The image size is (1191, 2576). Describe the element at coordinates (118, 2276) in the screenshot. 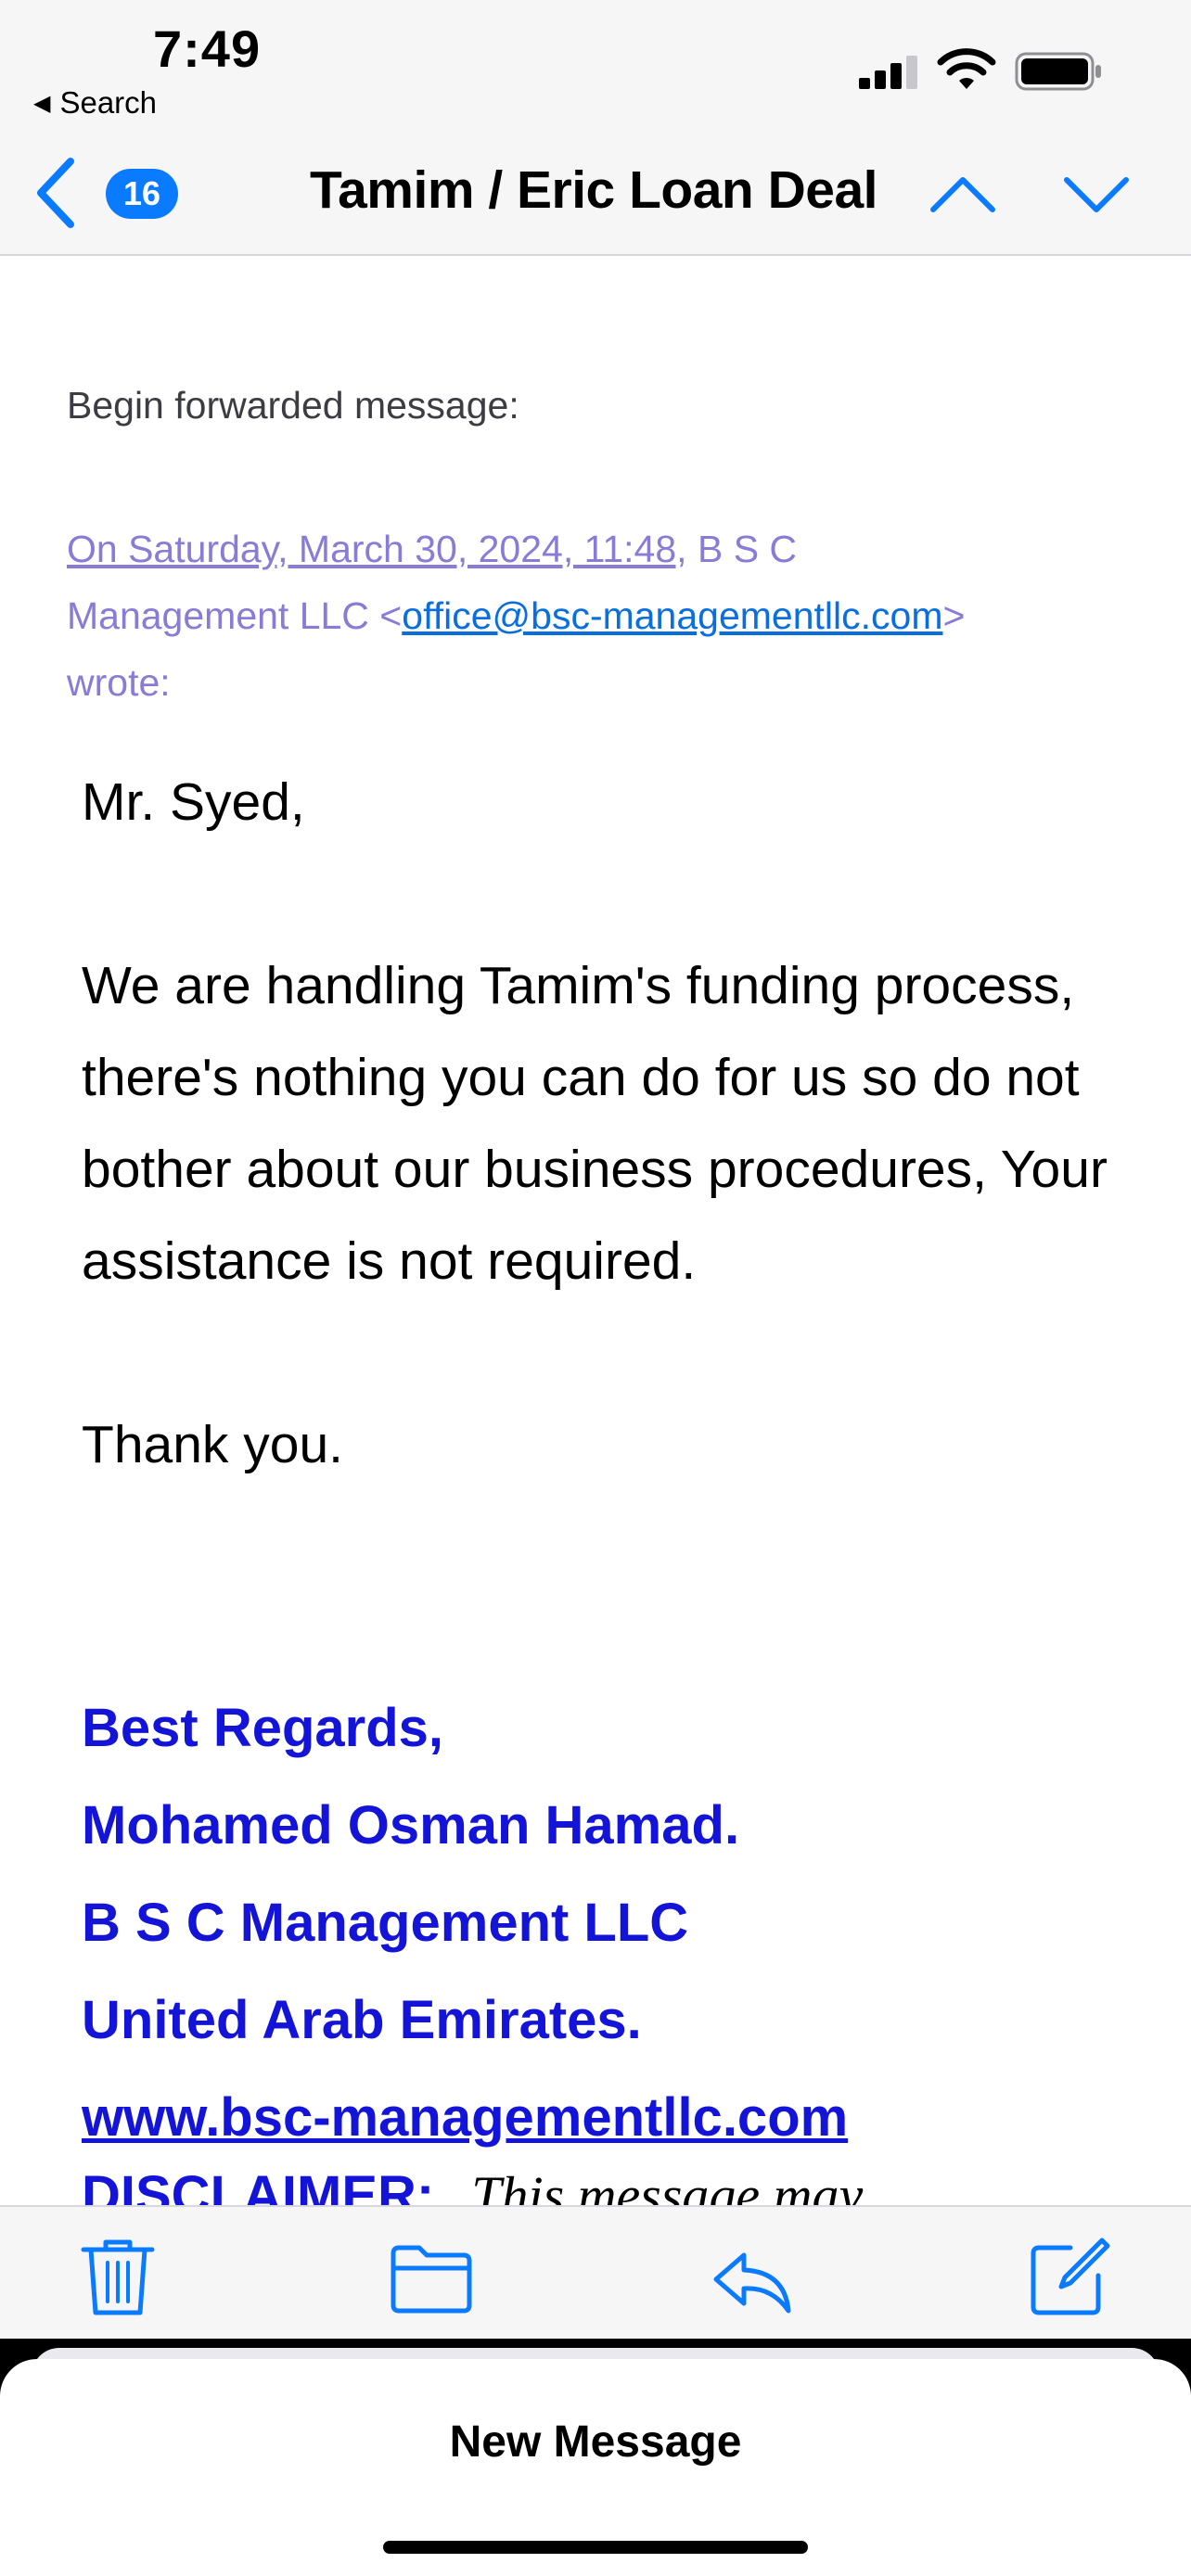

I see `trash-icon` at that location.